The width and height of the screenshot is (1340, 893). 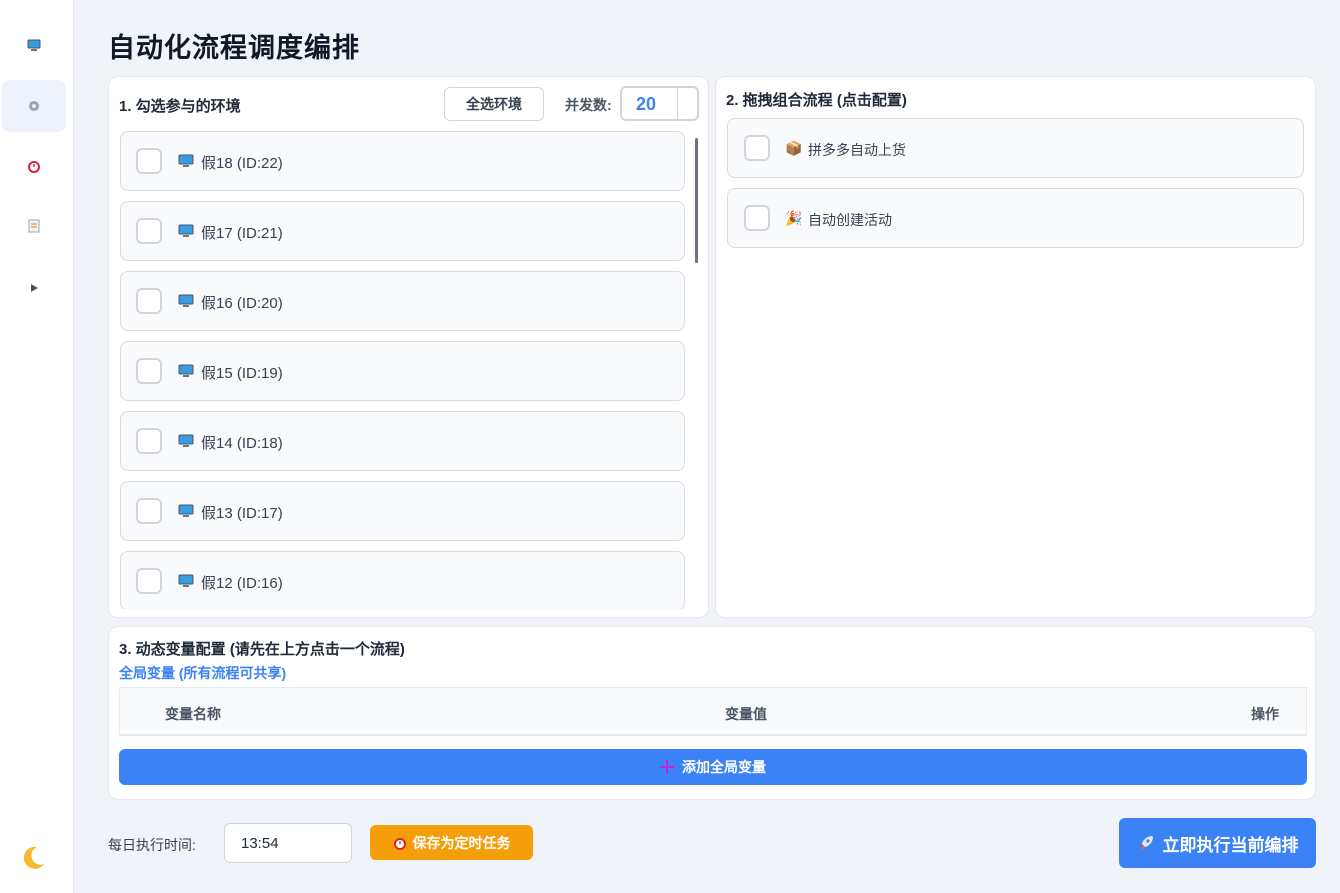 I want to click on theme-toggle, so click(x=33, y=858).